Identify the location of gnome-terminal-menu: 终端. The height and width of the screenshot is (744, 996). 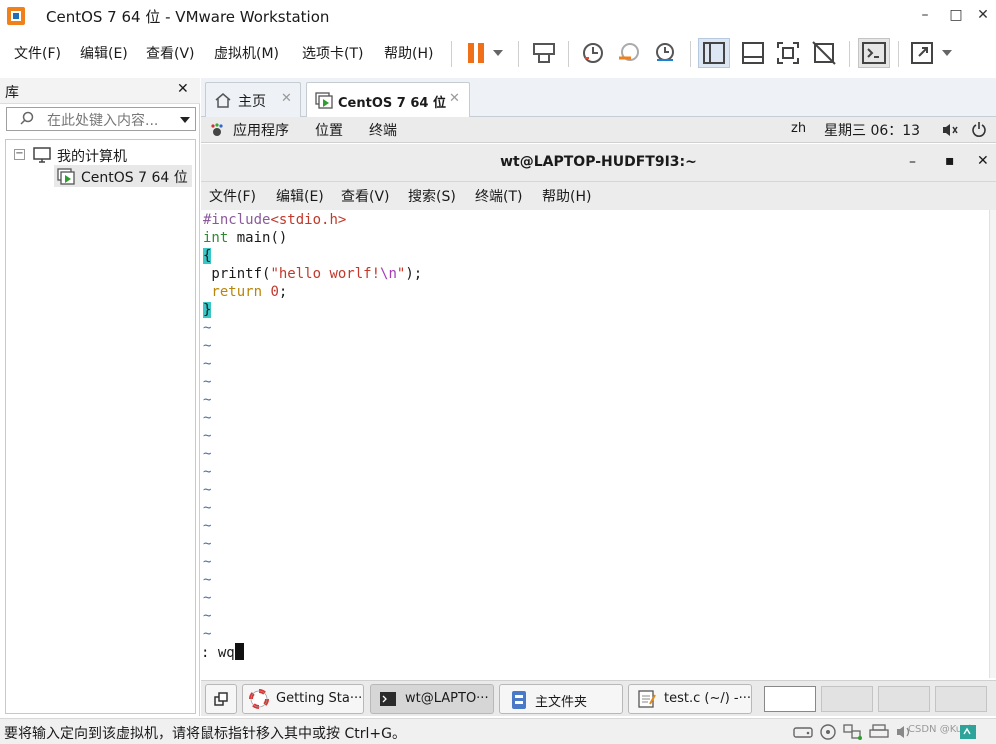
(383, 130).